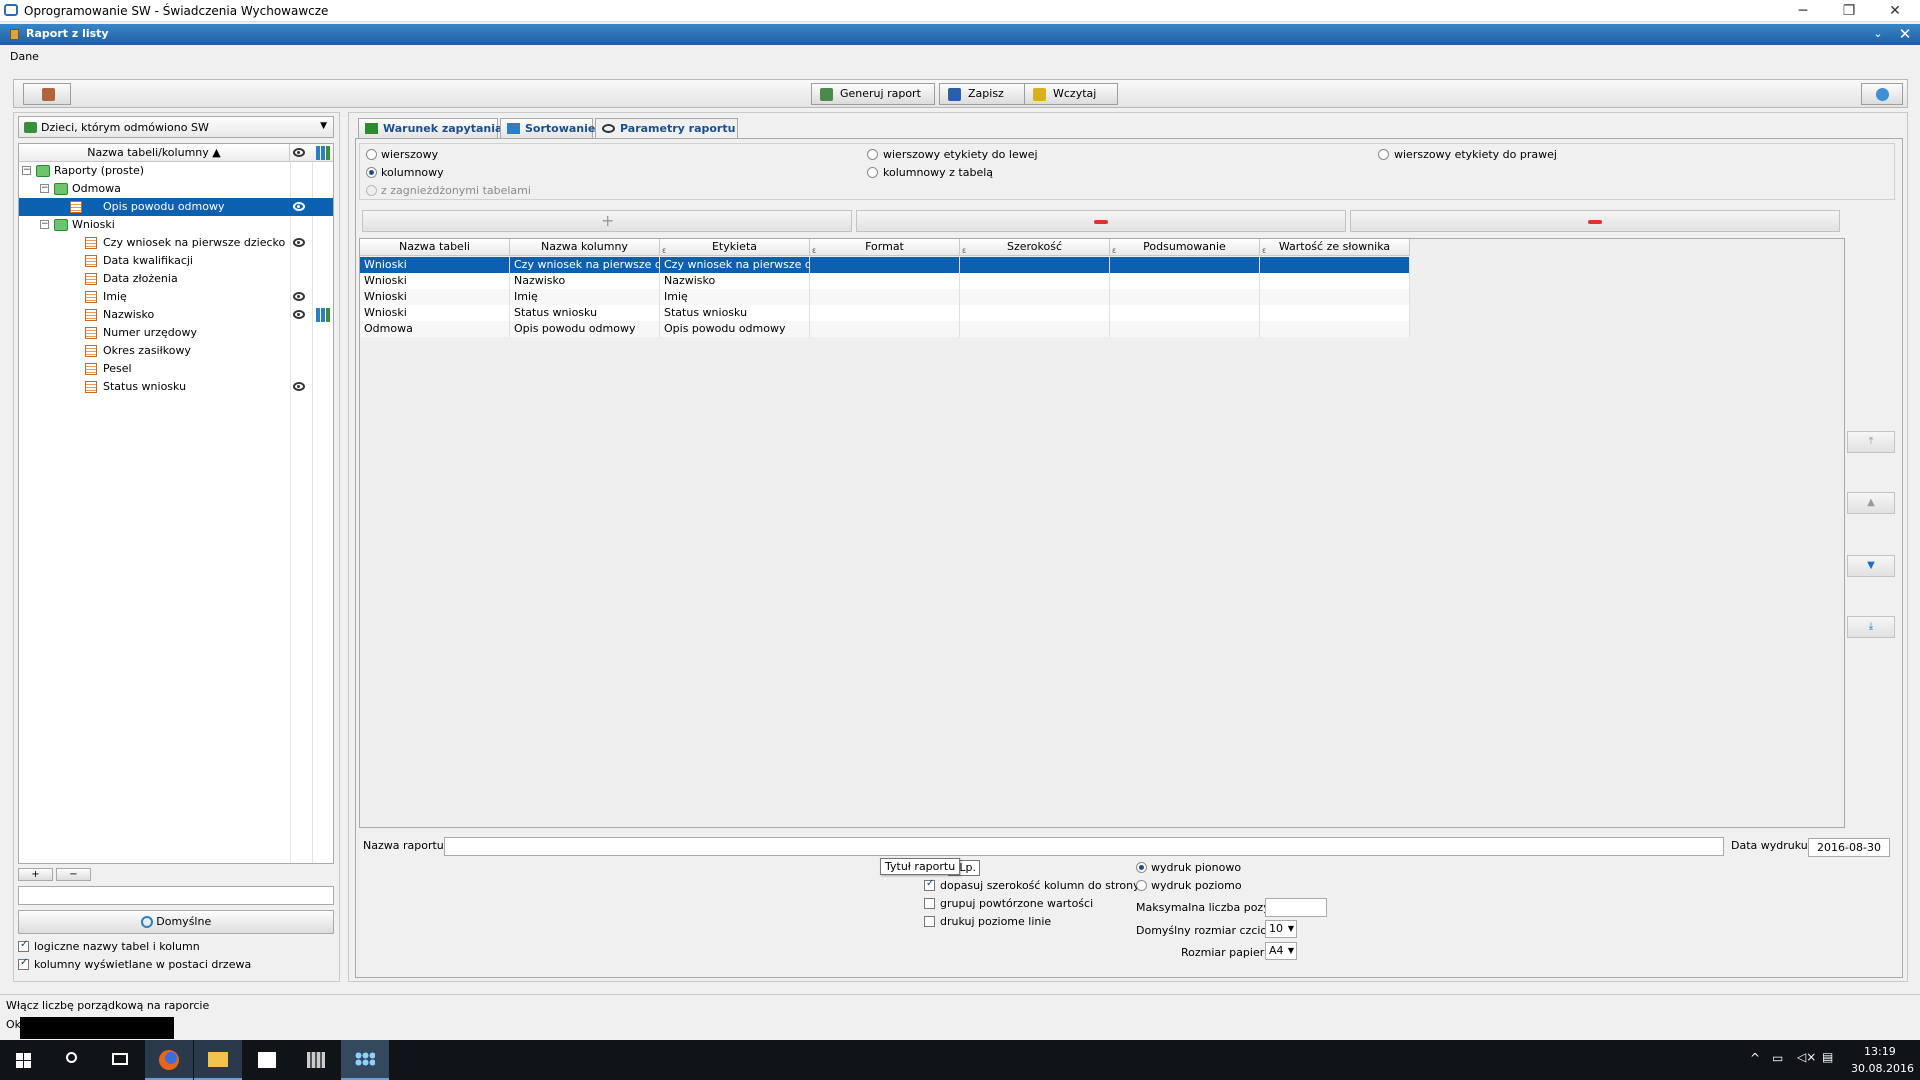 This screenshot has width=1920, height=1080. Describe the element at coordinates (23, 963) in the screenshot. I see `tree-columns-checkbox` at that location.